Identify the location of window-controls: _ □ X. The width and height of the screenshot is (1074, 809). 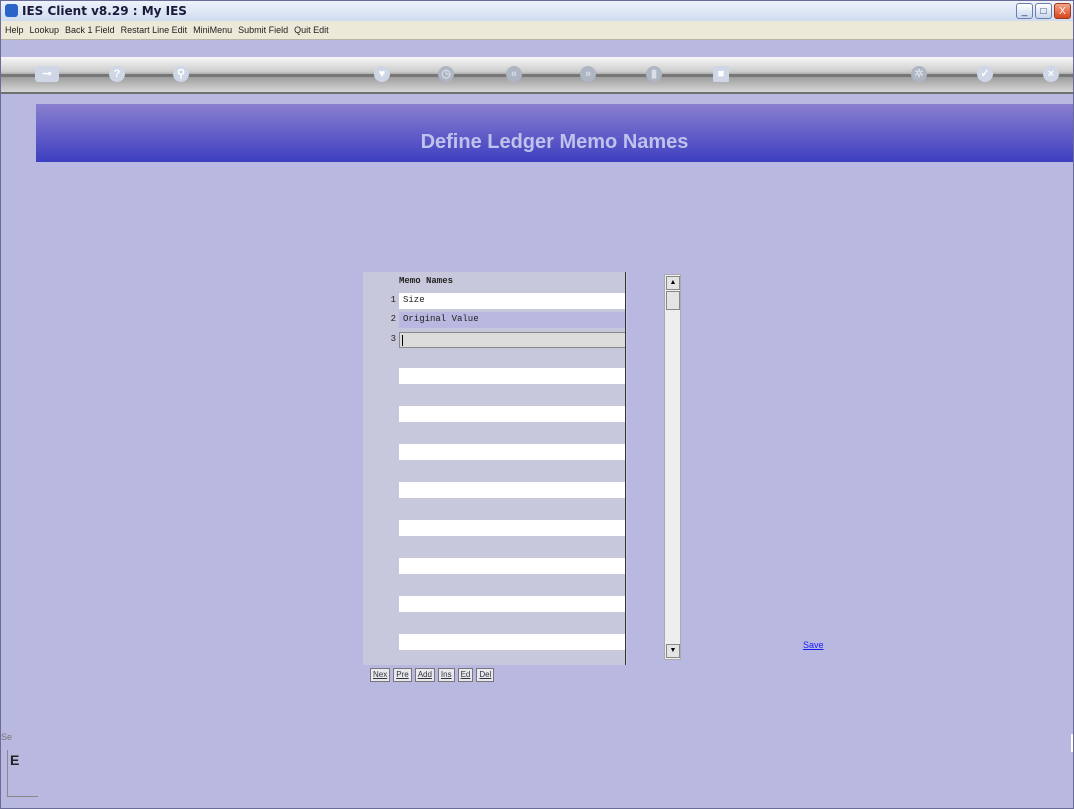
(1043, 11).